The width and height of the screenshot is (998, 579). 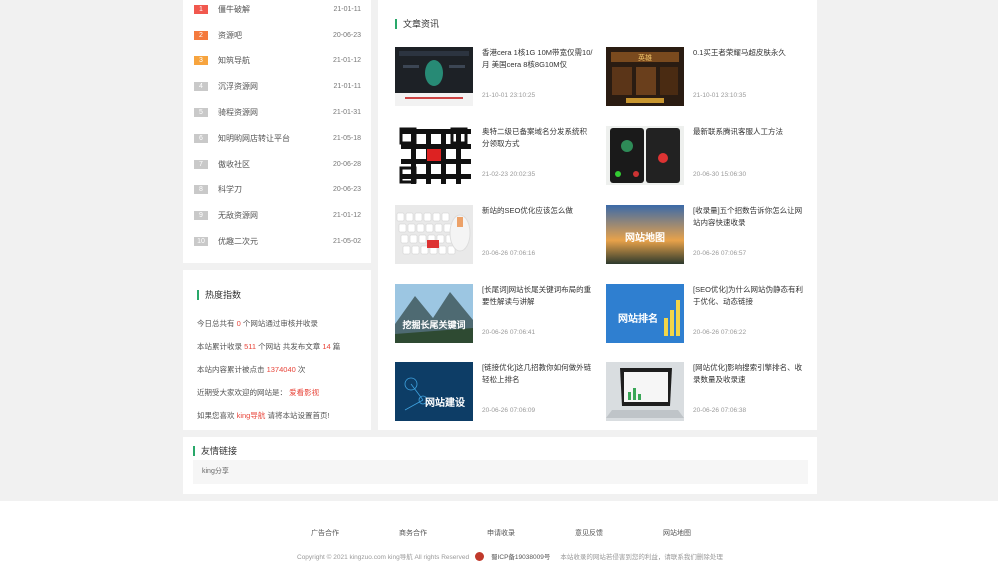 I want to click on rank-site-name: 优趣二次元, so click(x=275, y=241).